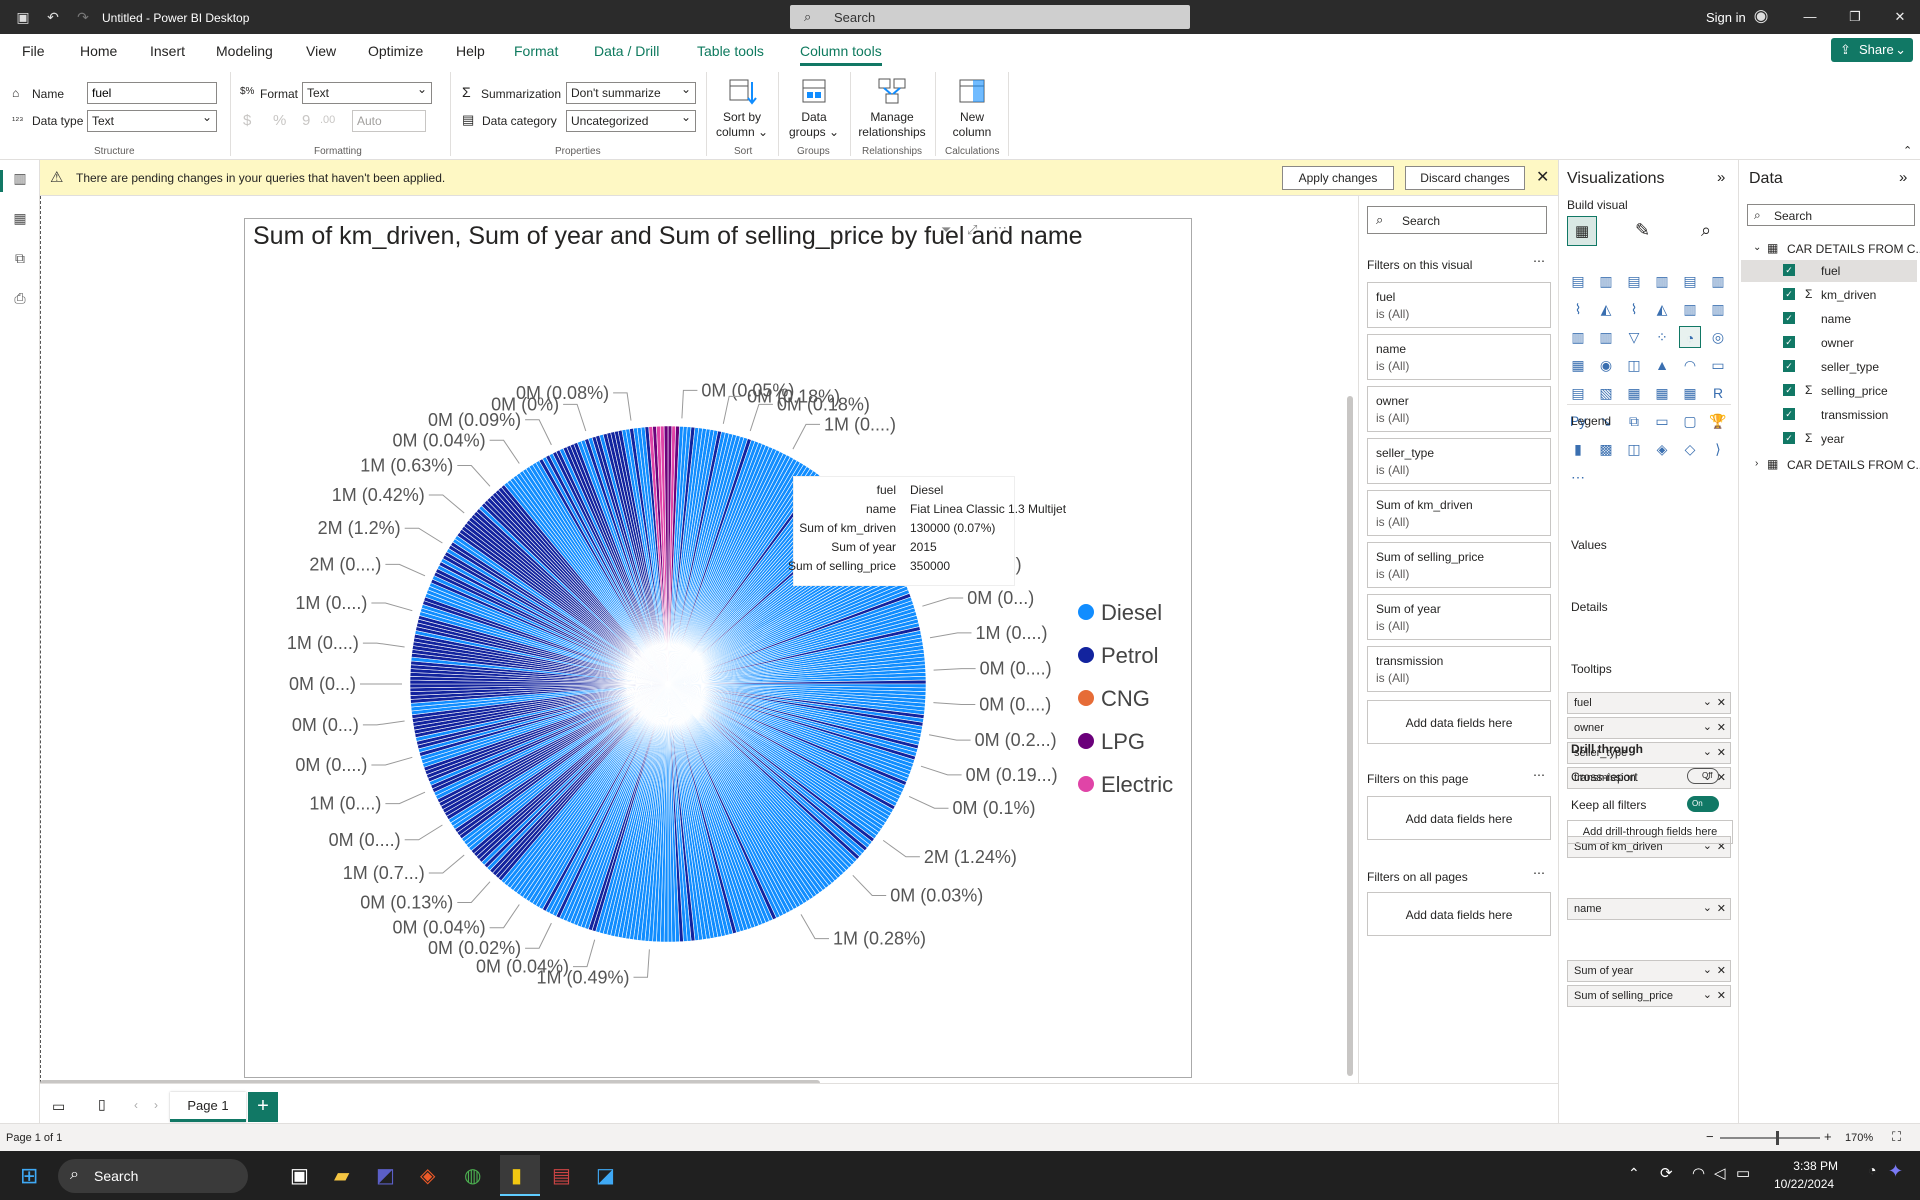 The image size is (1920, 1200). Describe the element at coordinates (631, 93) in the screenshot. I see `summarization-select: Don't summarize` at that location.